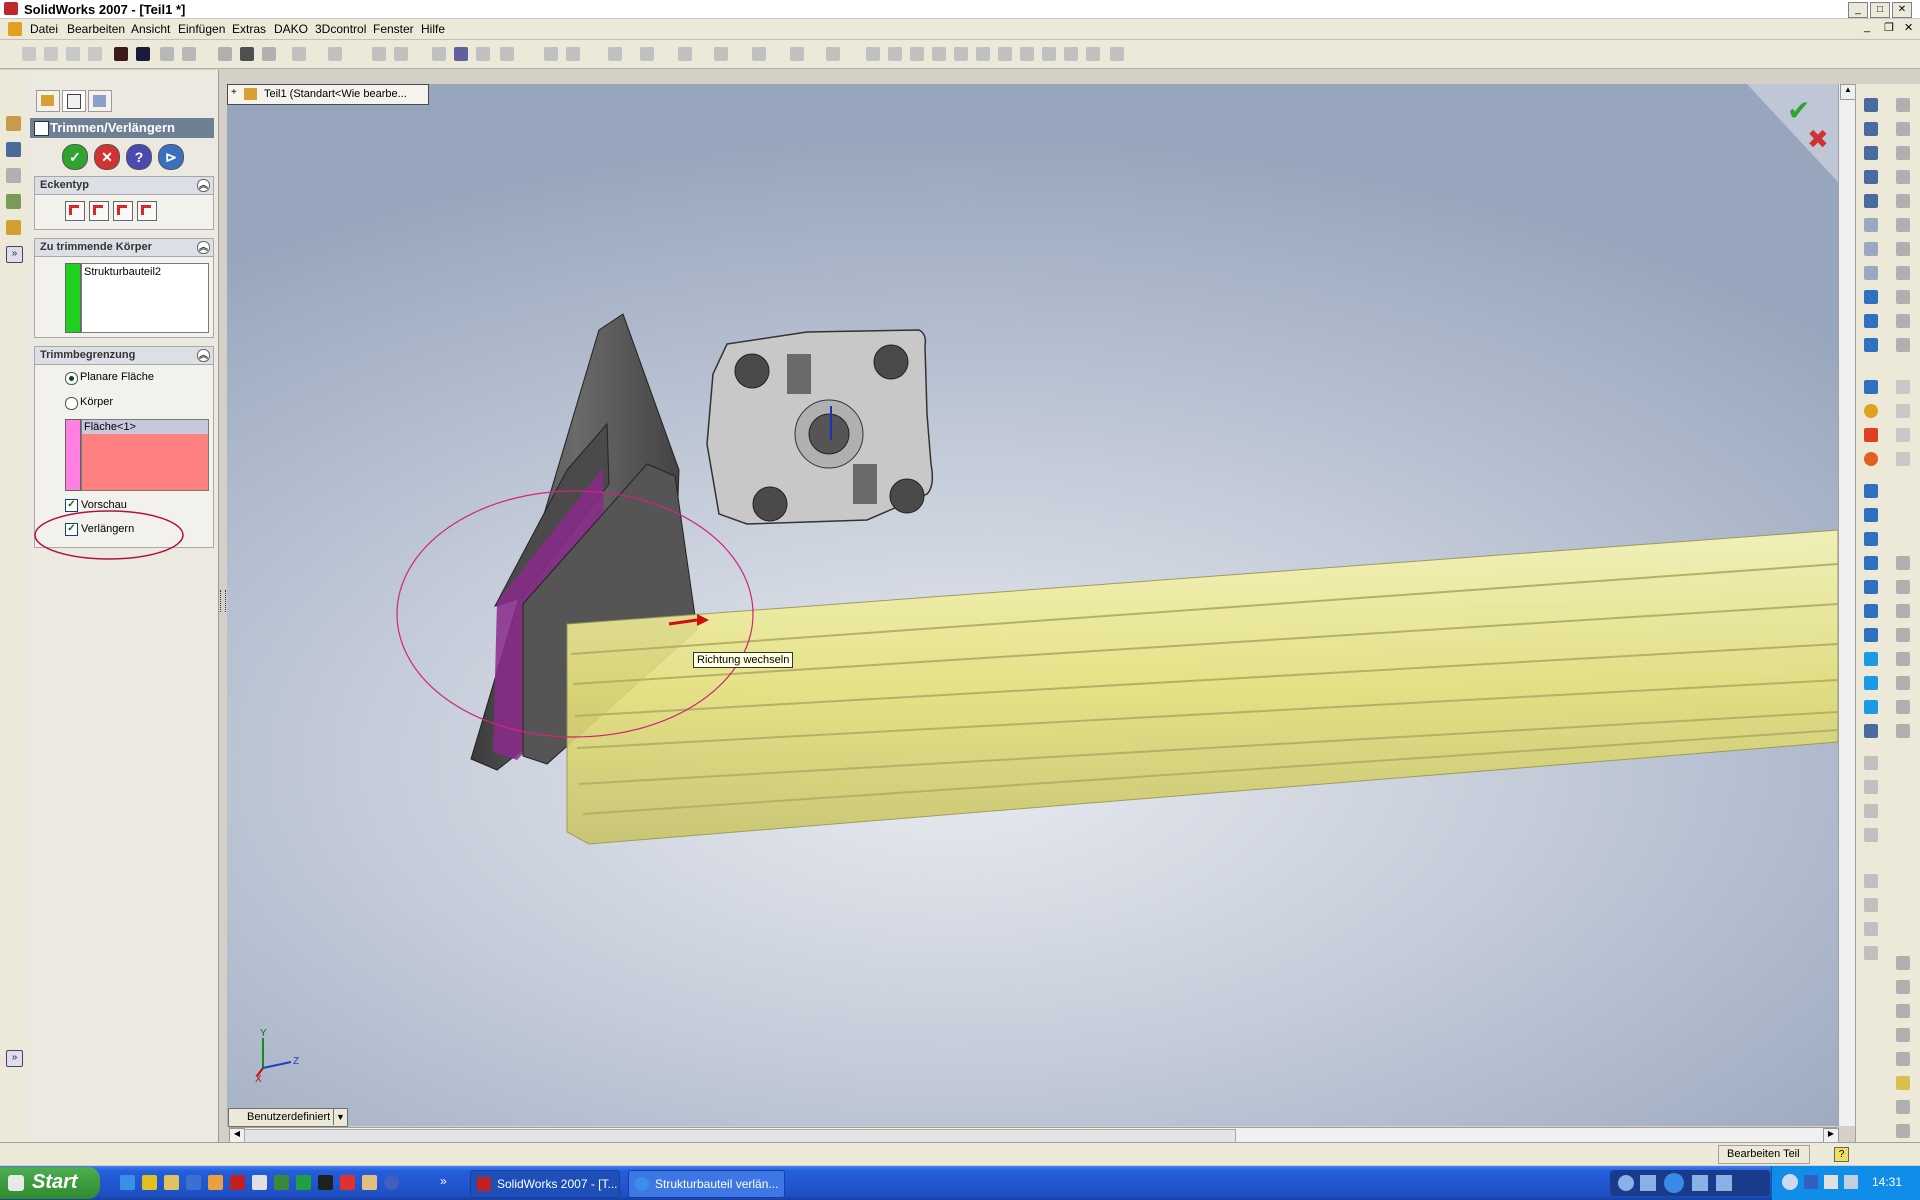 The height and width of the screenshot is (1200, 1920). I want to click on normal-to-icon, so click(1871, 491).